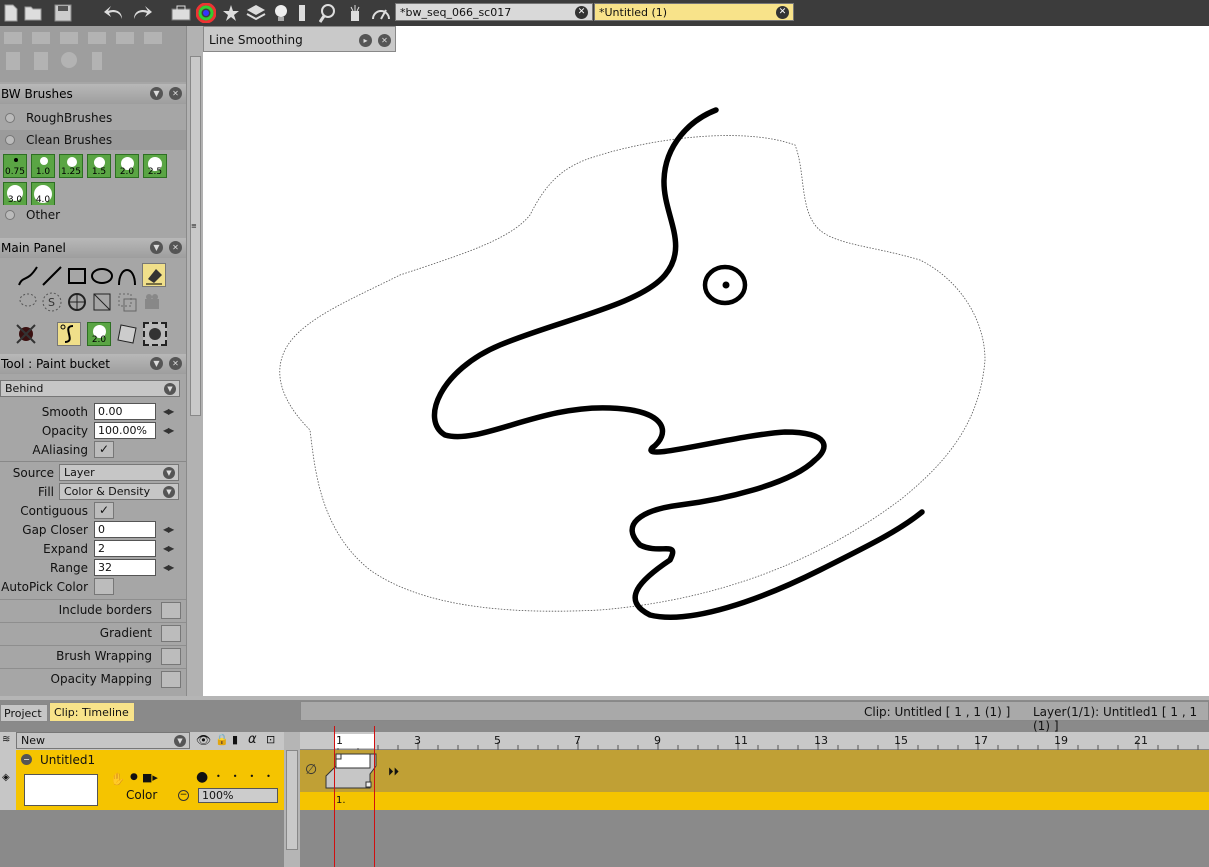  I want to click on smooth-input: 0.00, so click(125, 411).